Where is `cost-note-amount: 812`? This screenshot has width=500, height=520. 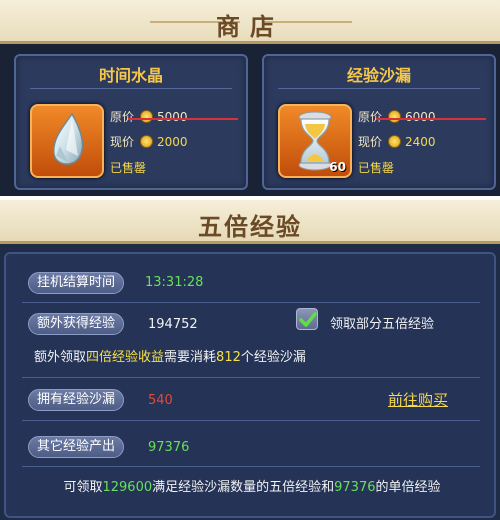
cost-note-amount: 812 is located at coordinates (228, 357).